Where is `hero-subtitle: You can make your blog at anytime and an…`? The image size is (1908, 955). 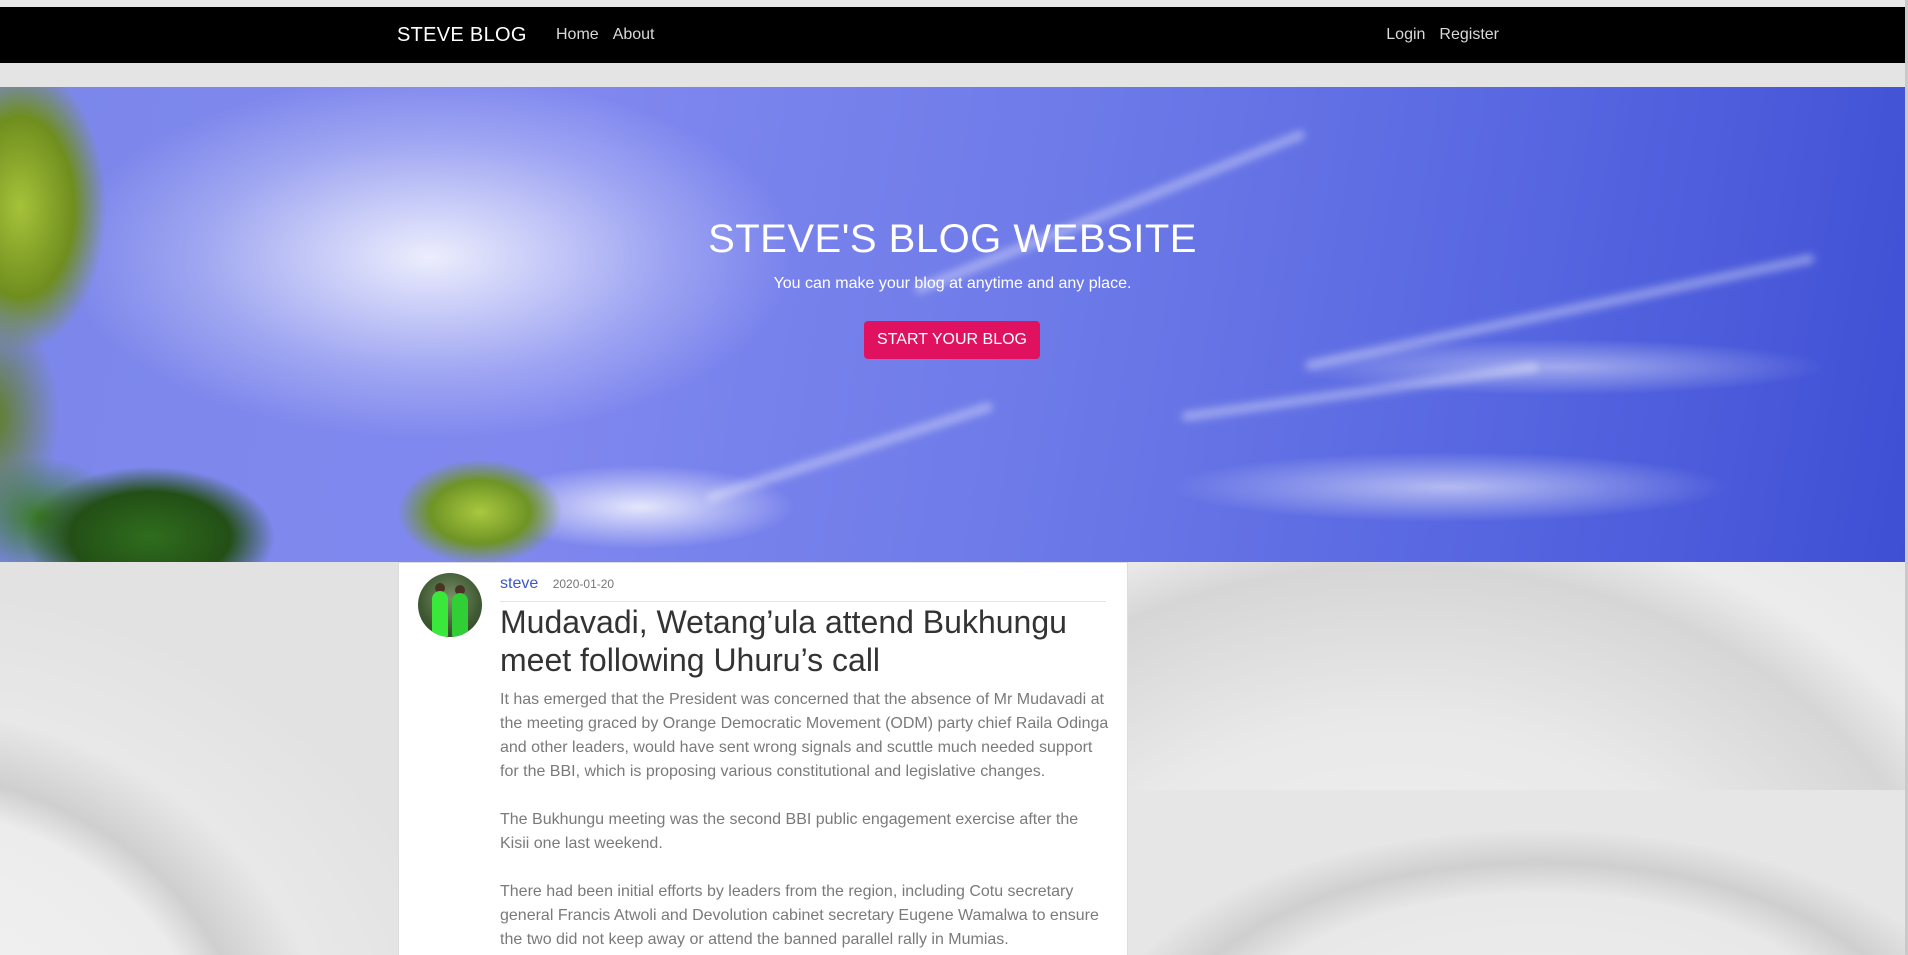 hero-subtitle: You can make your blog at anytime and an… is located at coordinates (952, 283).